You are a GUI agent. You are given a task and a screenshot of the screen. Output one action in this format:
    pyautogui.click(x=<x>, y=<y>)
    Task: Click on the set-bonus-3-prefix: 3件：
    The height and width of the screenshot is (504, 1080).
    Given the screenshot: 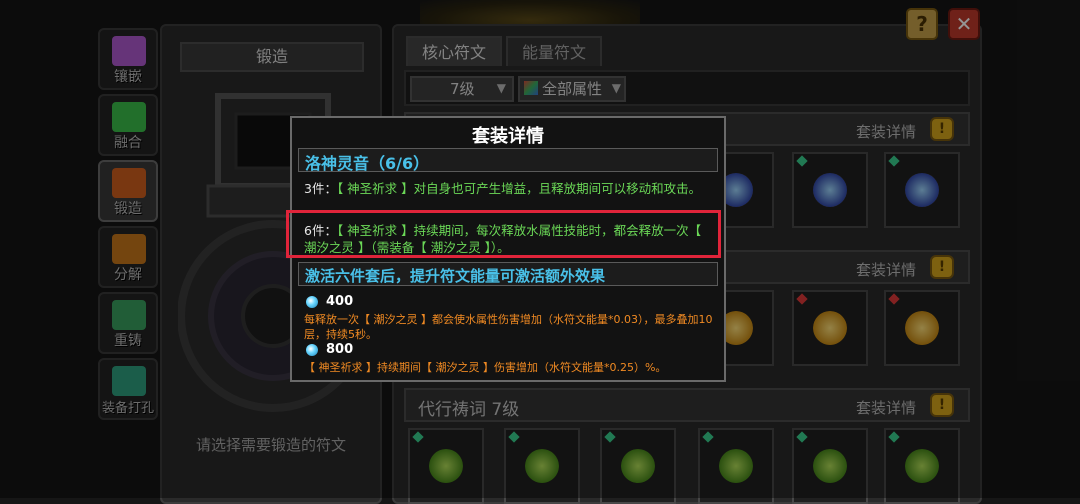 What is the action you would take?
    pyautogui.click(x=320, y=188)
    